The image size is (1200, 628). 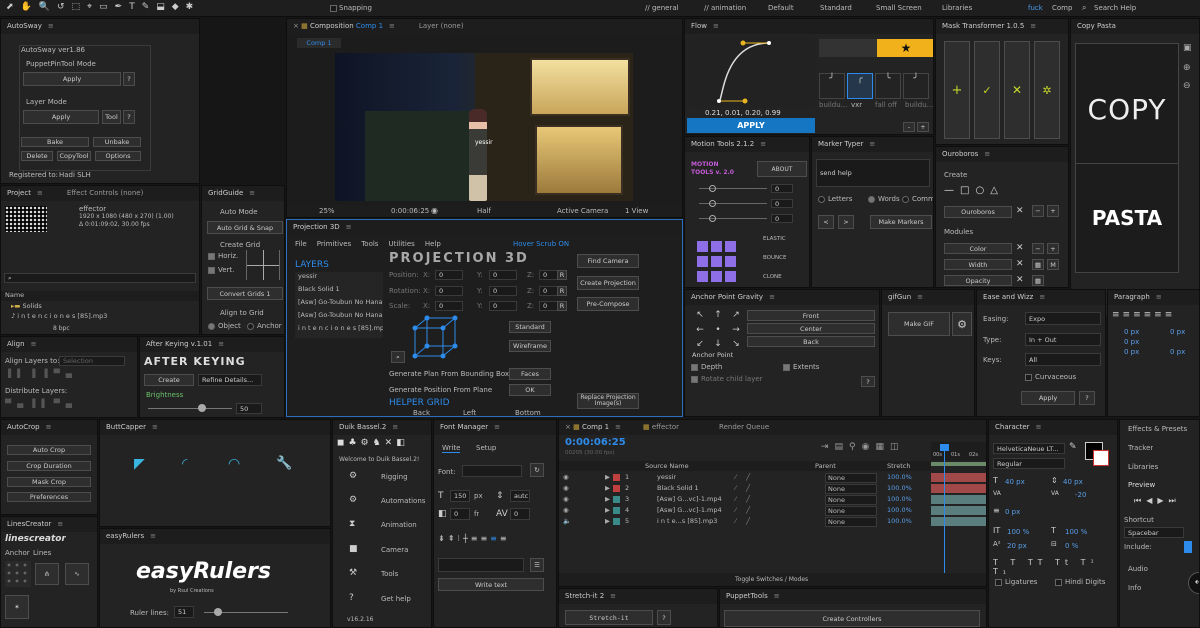 What do you see at coordinates (1047, 90) in the screenshot?
I see `mask-settings-button: ✲` at bounding box center [1047, 90].